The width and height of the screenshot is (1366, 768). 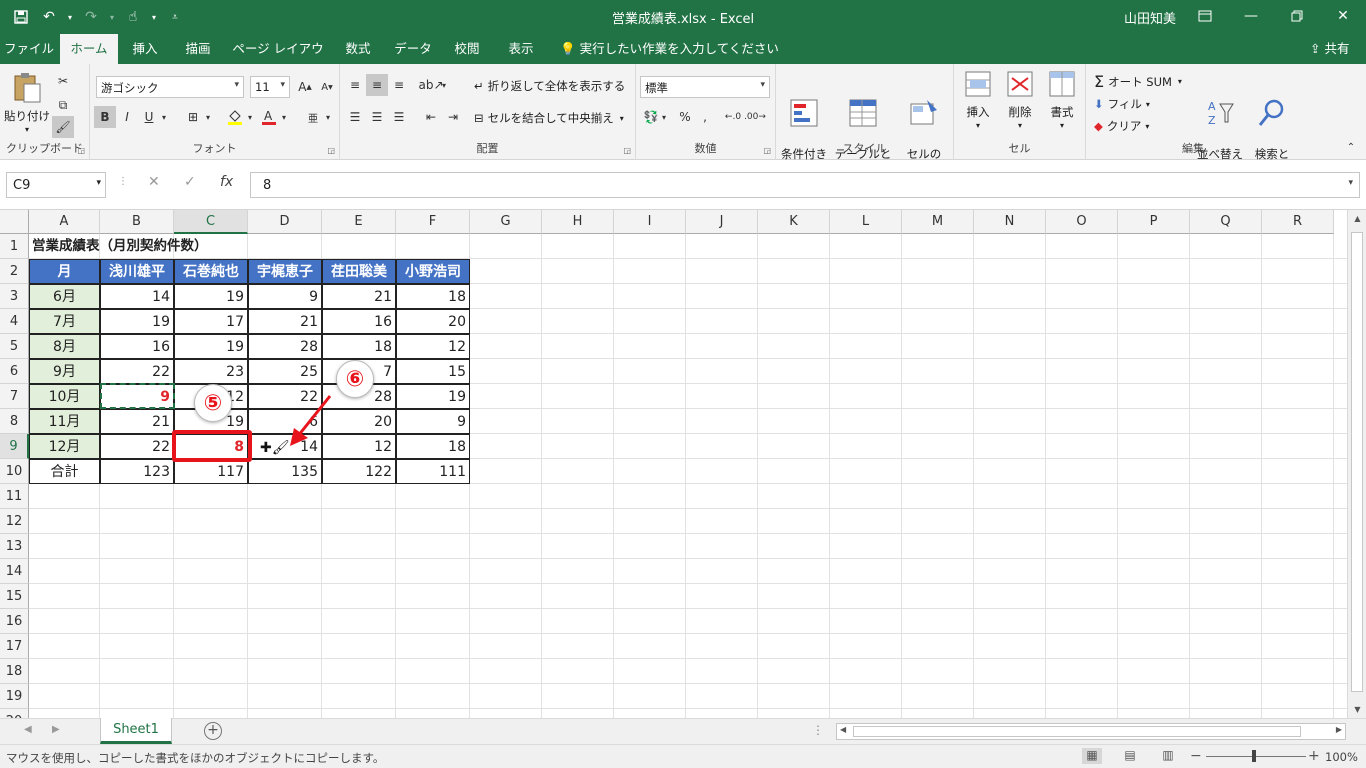 I want to click on horizontal-scrollbar: ◀ ▶, so click(x=1091, y=731).